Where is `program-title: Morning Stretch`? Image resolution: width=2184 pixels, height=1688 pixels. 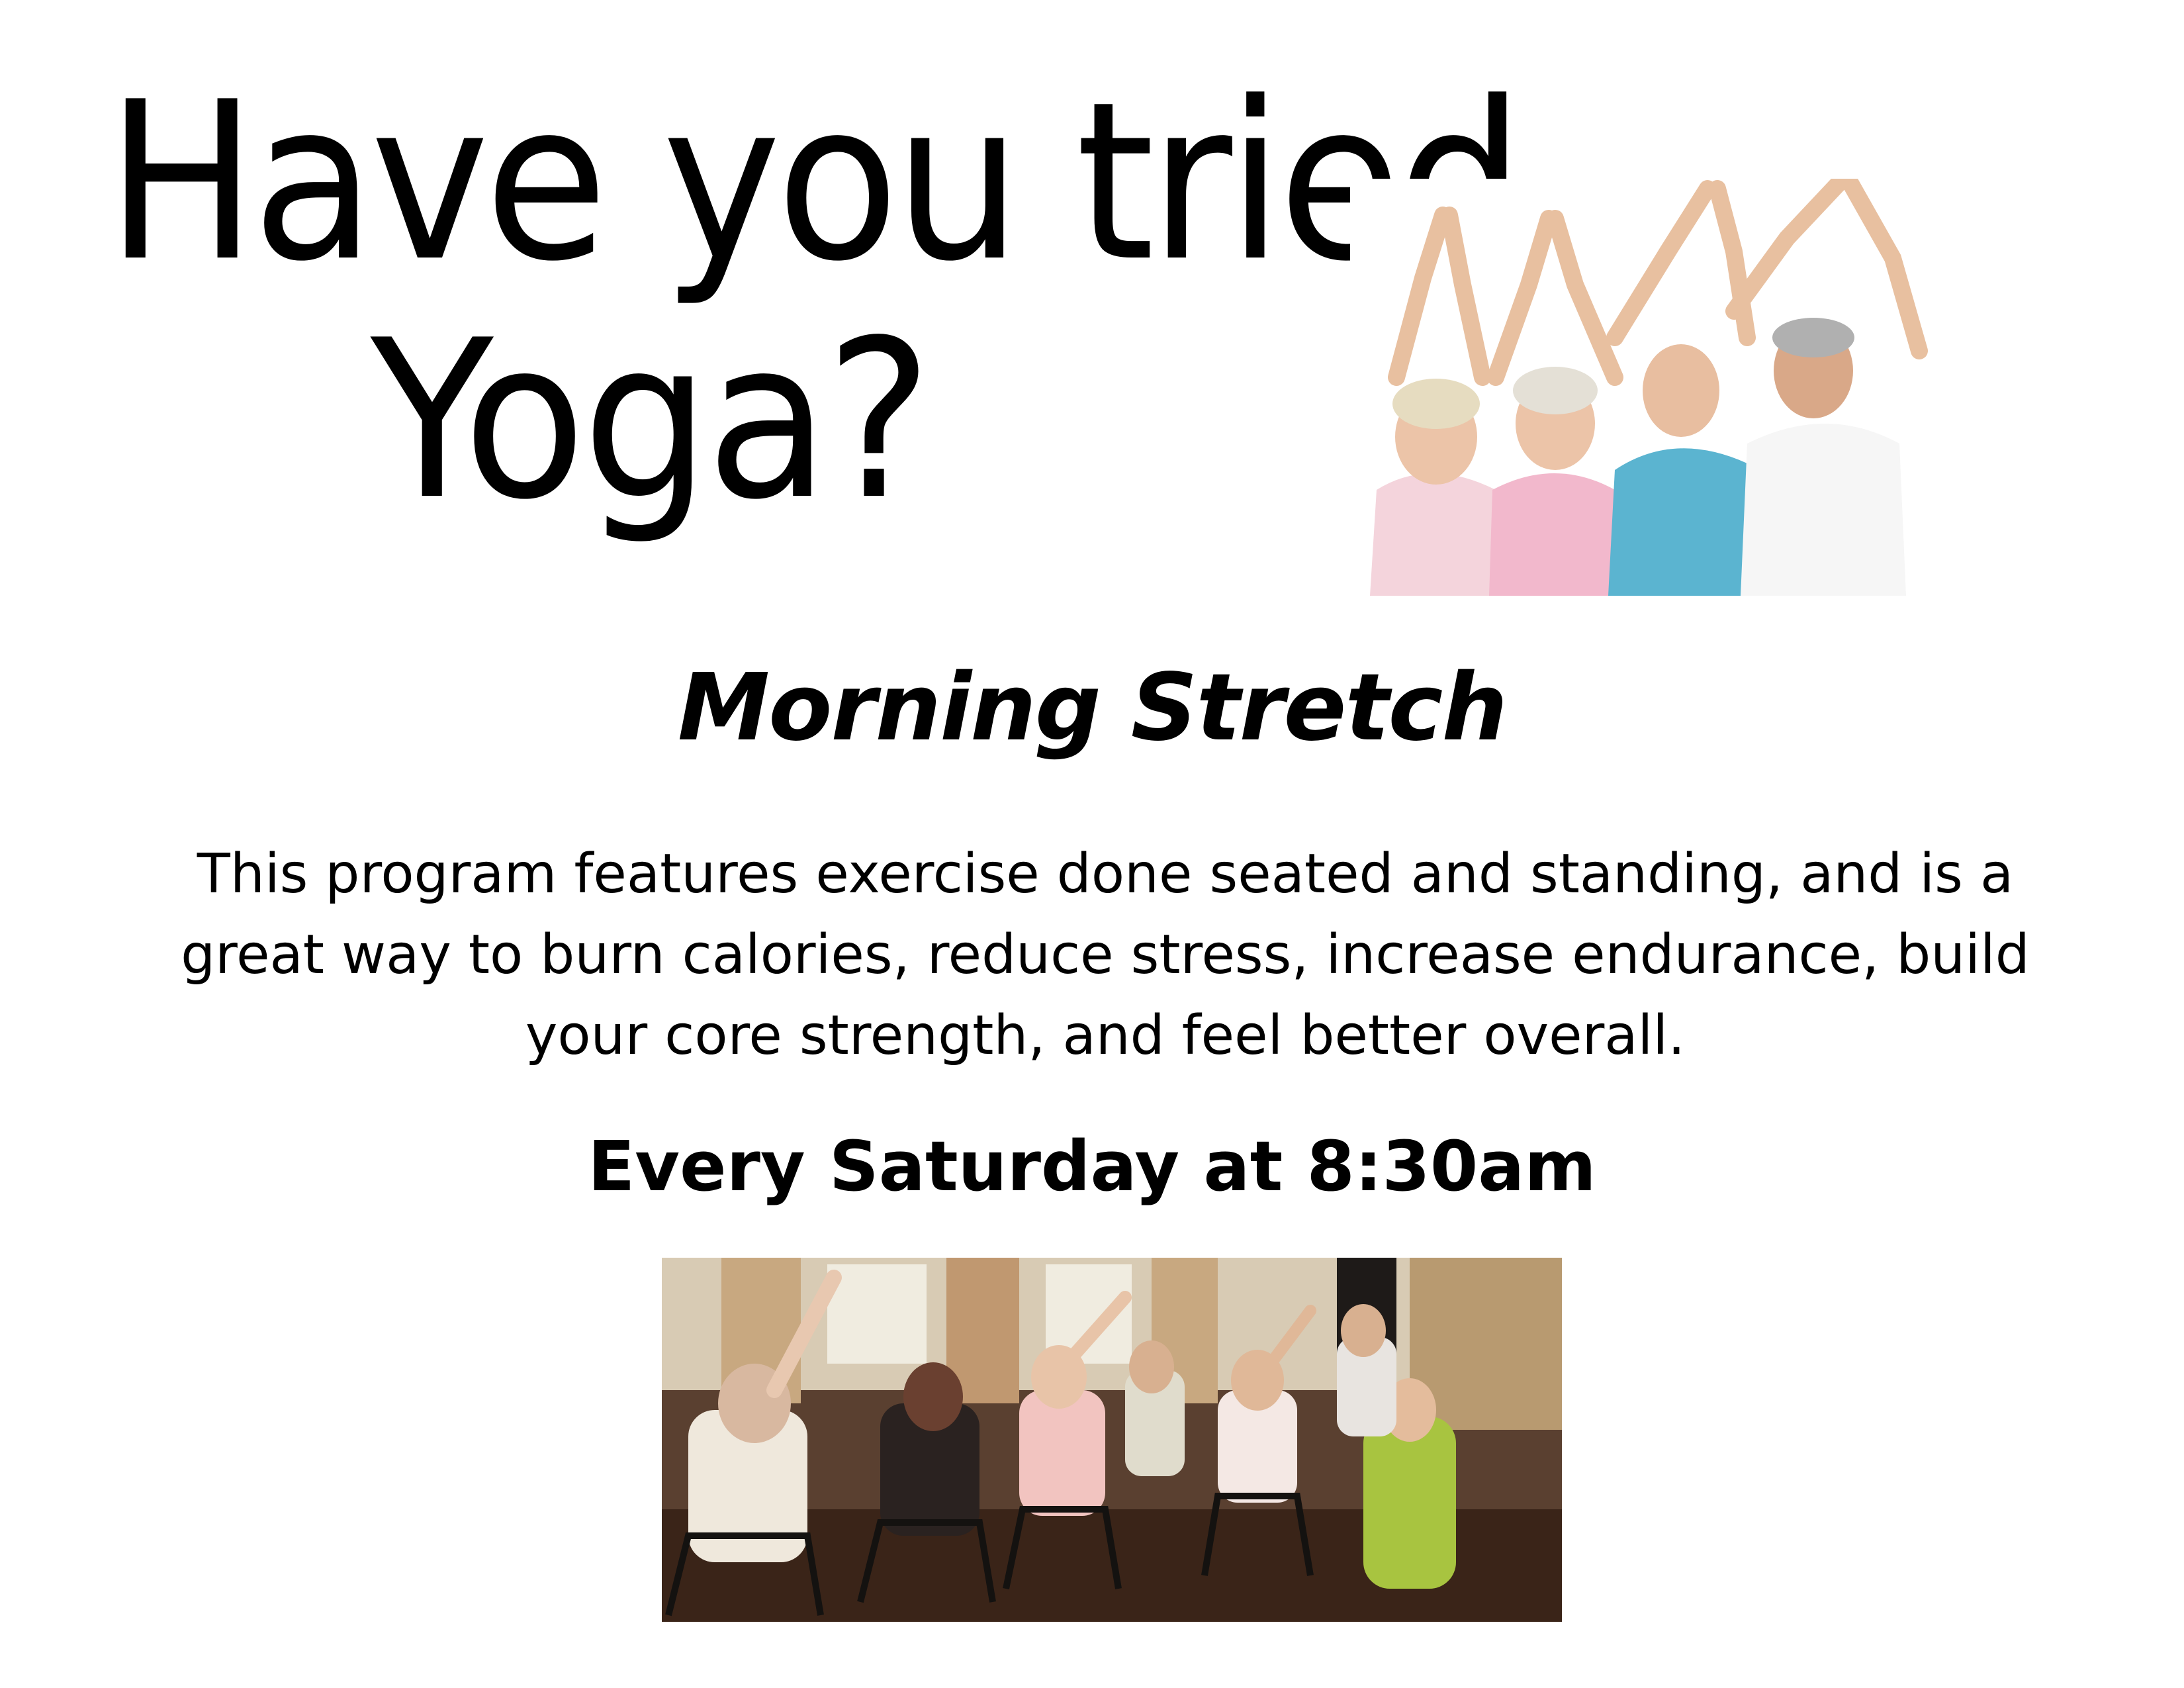 program-title: Morning Stretch is located at coordinates (1092, 708).